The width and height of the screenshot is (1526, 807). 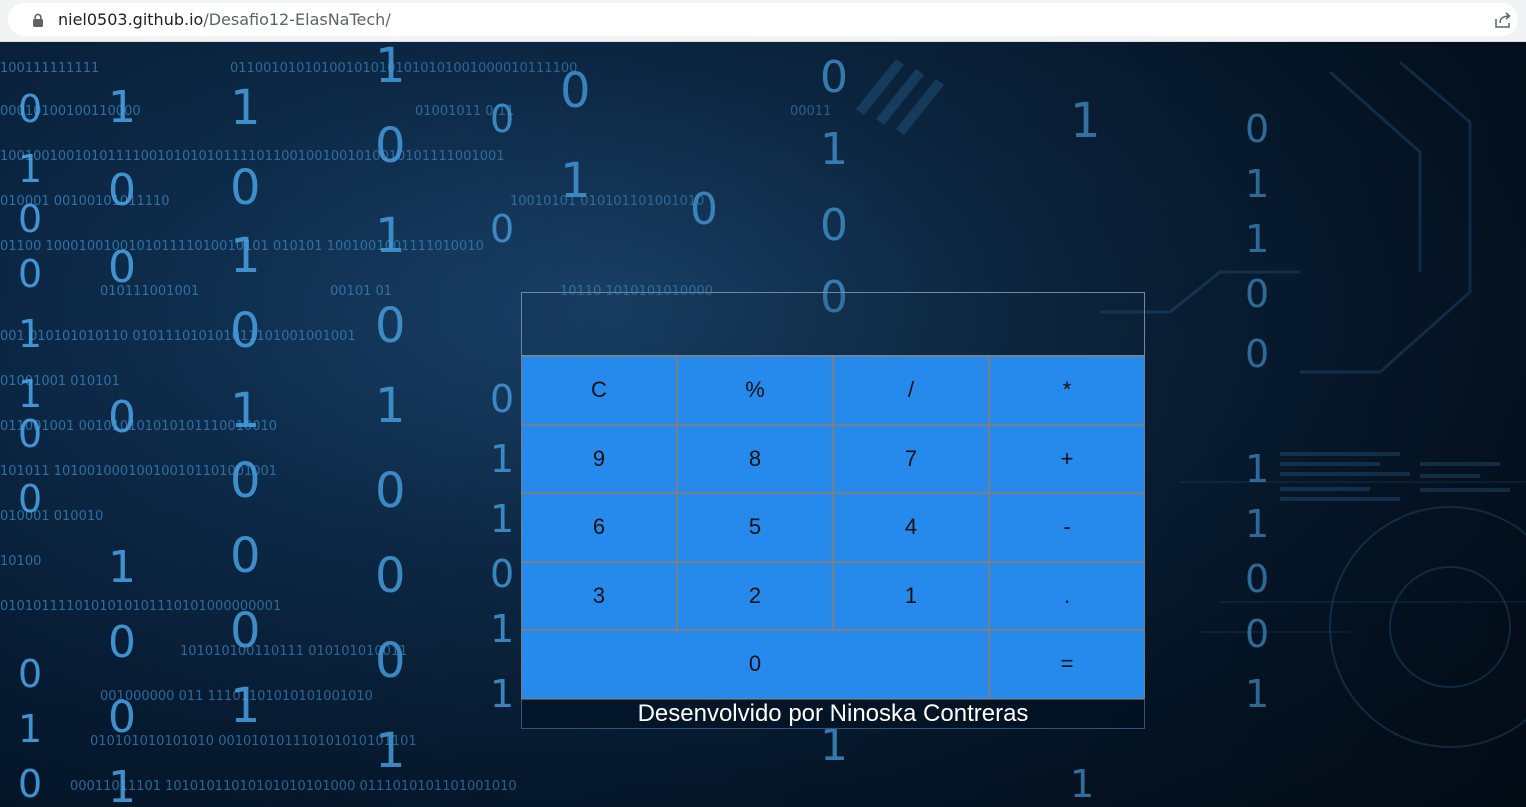 I want to click on digit-8-button: 8, so click(x=755, y=458).